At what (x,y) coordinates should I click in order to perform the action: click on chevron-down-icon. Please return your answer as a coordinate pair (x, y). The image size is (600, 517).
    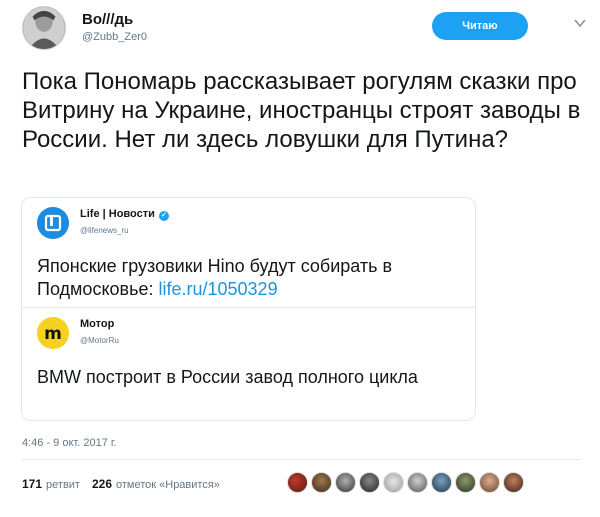
    Looking at the image, I should click on (580, 23).